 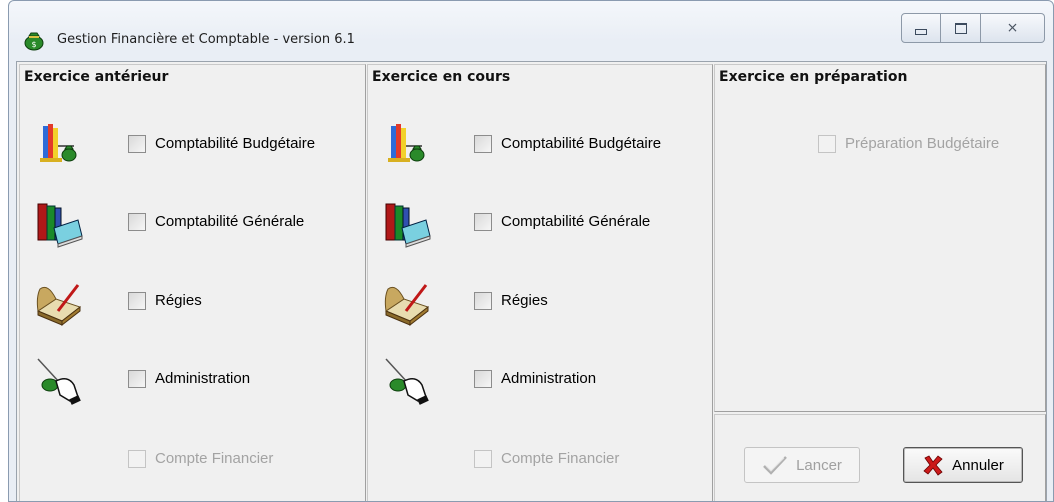 What do you see at coordinates (921, 28) in the screenshot?
I see `minimize-button` at bounding box center [921, 28].